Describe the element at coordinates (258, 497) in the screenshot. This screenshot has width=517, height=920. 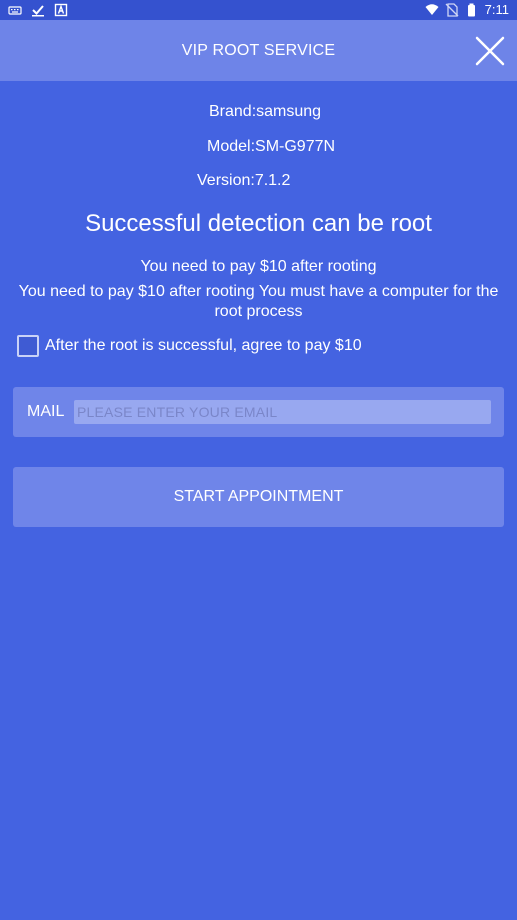
I see `start-appointment-button: START APPOINTMENT` at that location.